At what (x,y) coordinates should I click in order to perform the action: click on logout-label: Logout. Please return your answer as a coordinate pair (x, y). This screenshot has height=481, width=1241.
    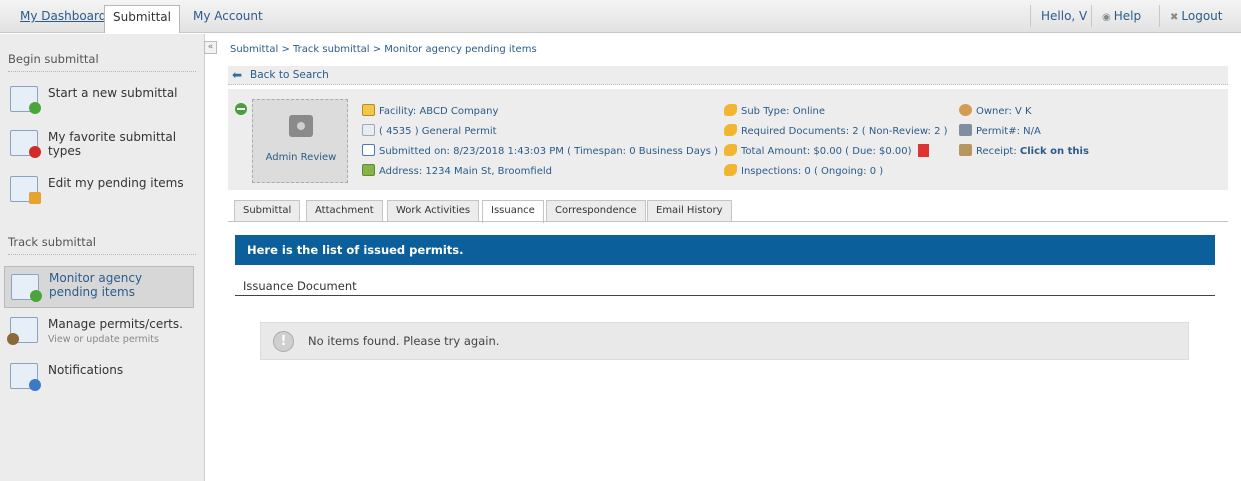
    Looking at the image, I should click on (1202, 16).